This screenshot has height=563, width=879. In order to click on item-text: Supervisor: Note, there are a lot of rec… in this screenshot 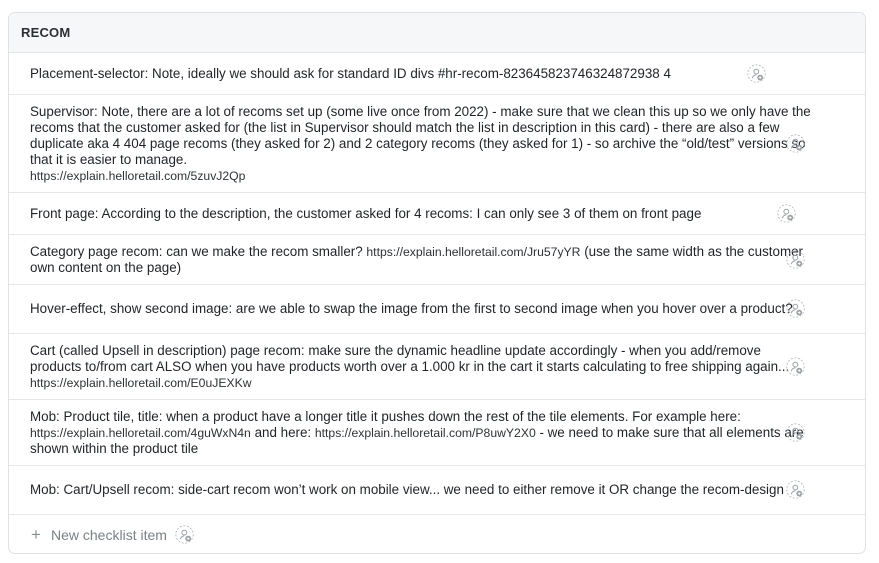, I will do `click(420, 135)`.